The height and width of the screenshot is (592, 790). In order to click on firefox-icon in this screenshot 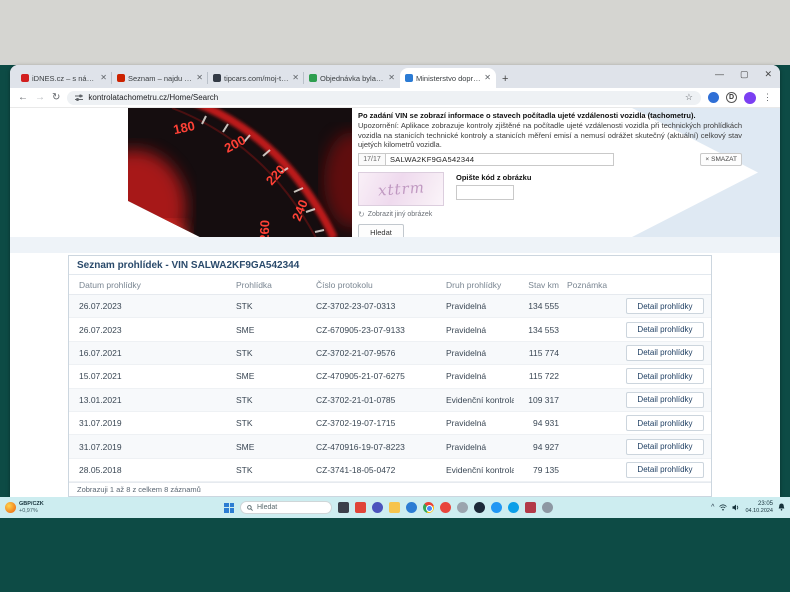, I will do `click(445, 507)`.